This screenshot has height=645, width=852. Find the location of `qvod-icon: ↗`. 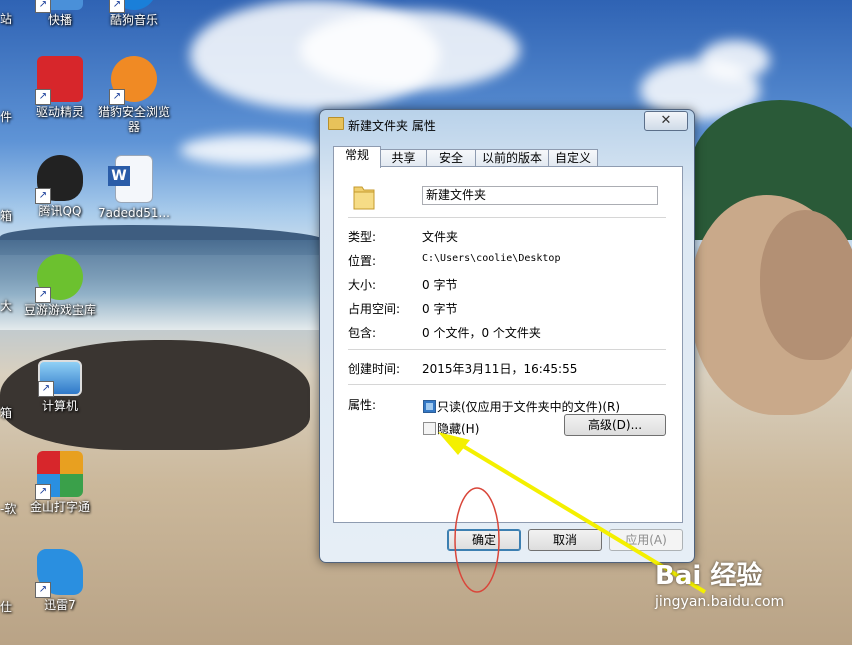

qvod-icon: ↗ is located at coordinates (59, 6).